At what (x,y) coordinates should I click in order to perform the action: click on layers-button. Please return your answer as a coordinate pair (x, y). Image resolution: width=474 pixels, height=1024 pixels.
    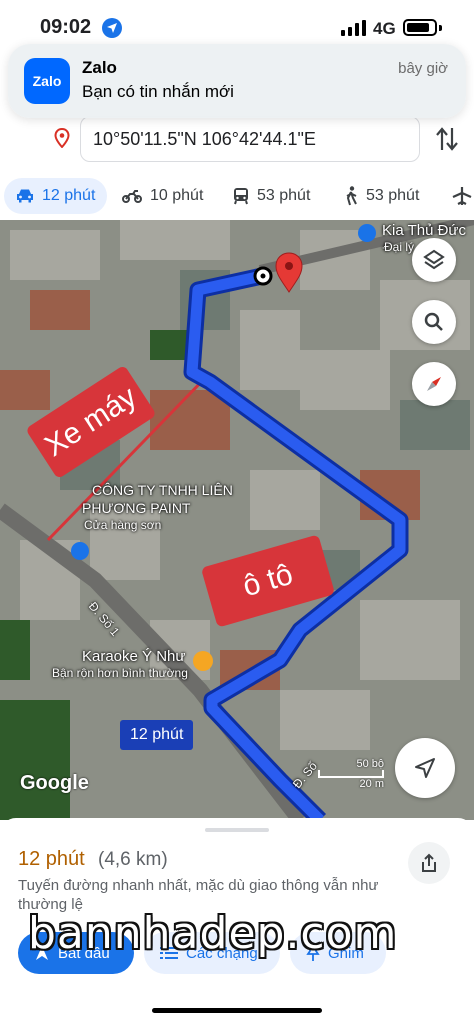
    Looking at the image, I should click on (434, 260).